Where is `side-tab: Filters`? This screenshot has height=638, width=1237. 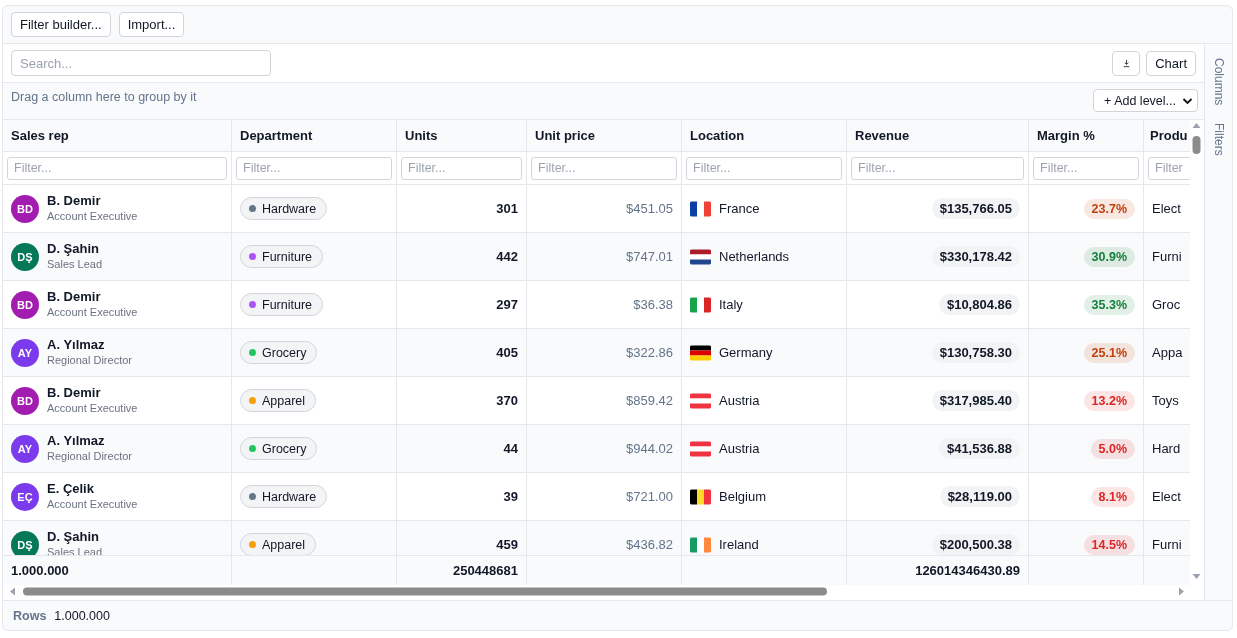 side-tab: Filters is located at coordinates (1218, 140).